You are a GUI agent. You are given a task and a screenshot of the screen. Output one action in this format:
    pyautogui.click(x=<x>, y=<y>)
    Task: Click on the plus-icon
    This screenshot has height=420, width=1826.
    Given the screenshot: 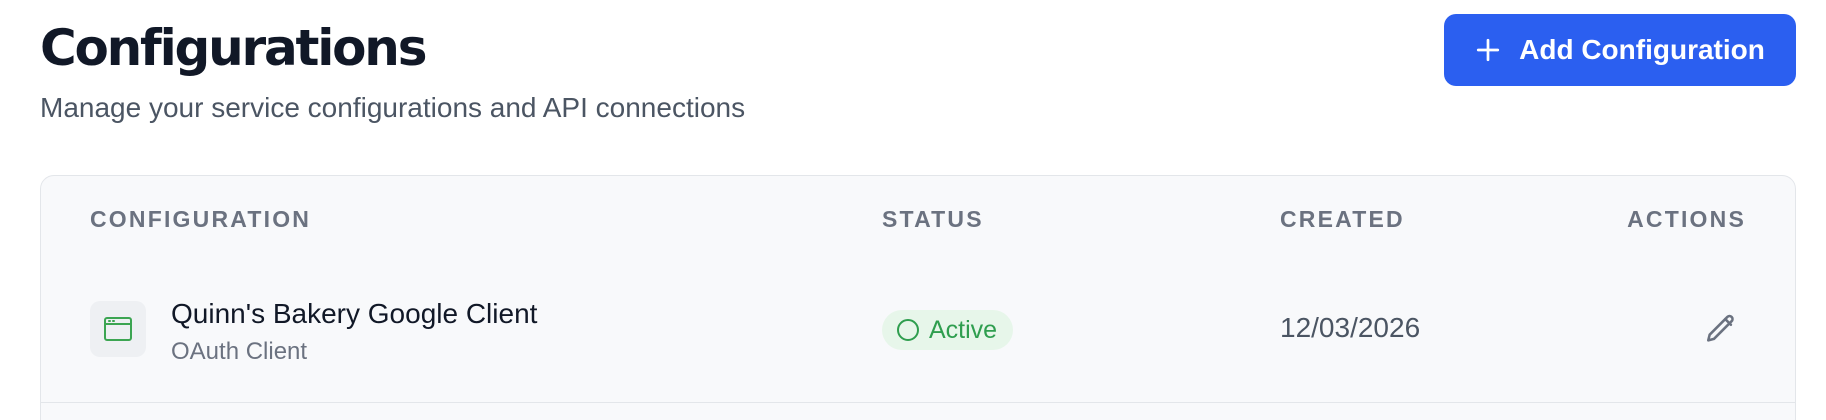 What is the action you would take?
    pyautogui.click(x=1488, y=50)
    